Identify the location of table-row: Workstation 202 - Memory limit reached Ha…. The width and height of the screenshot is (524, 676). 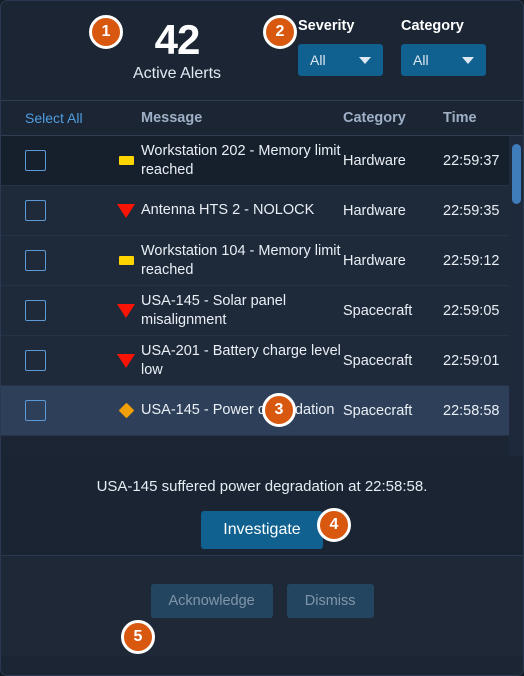
(262, 161).